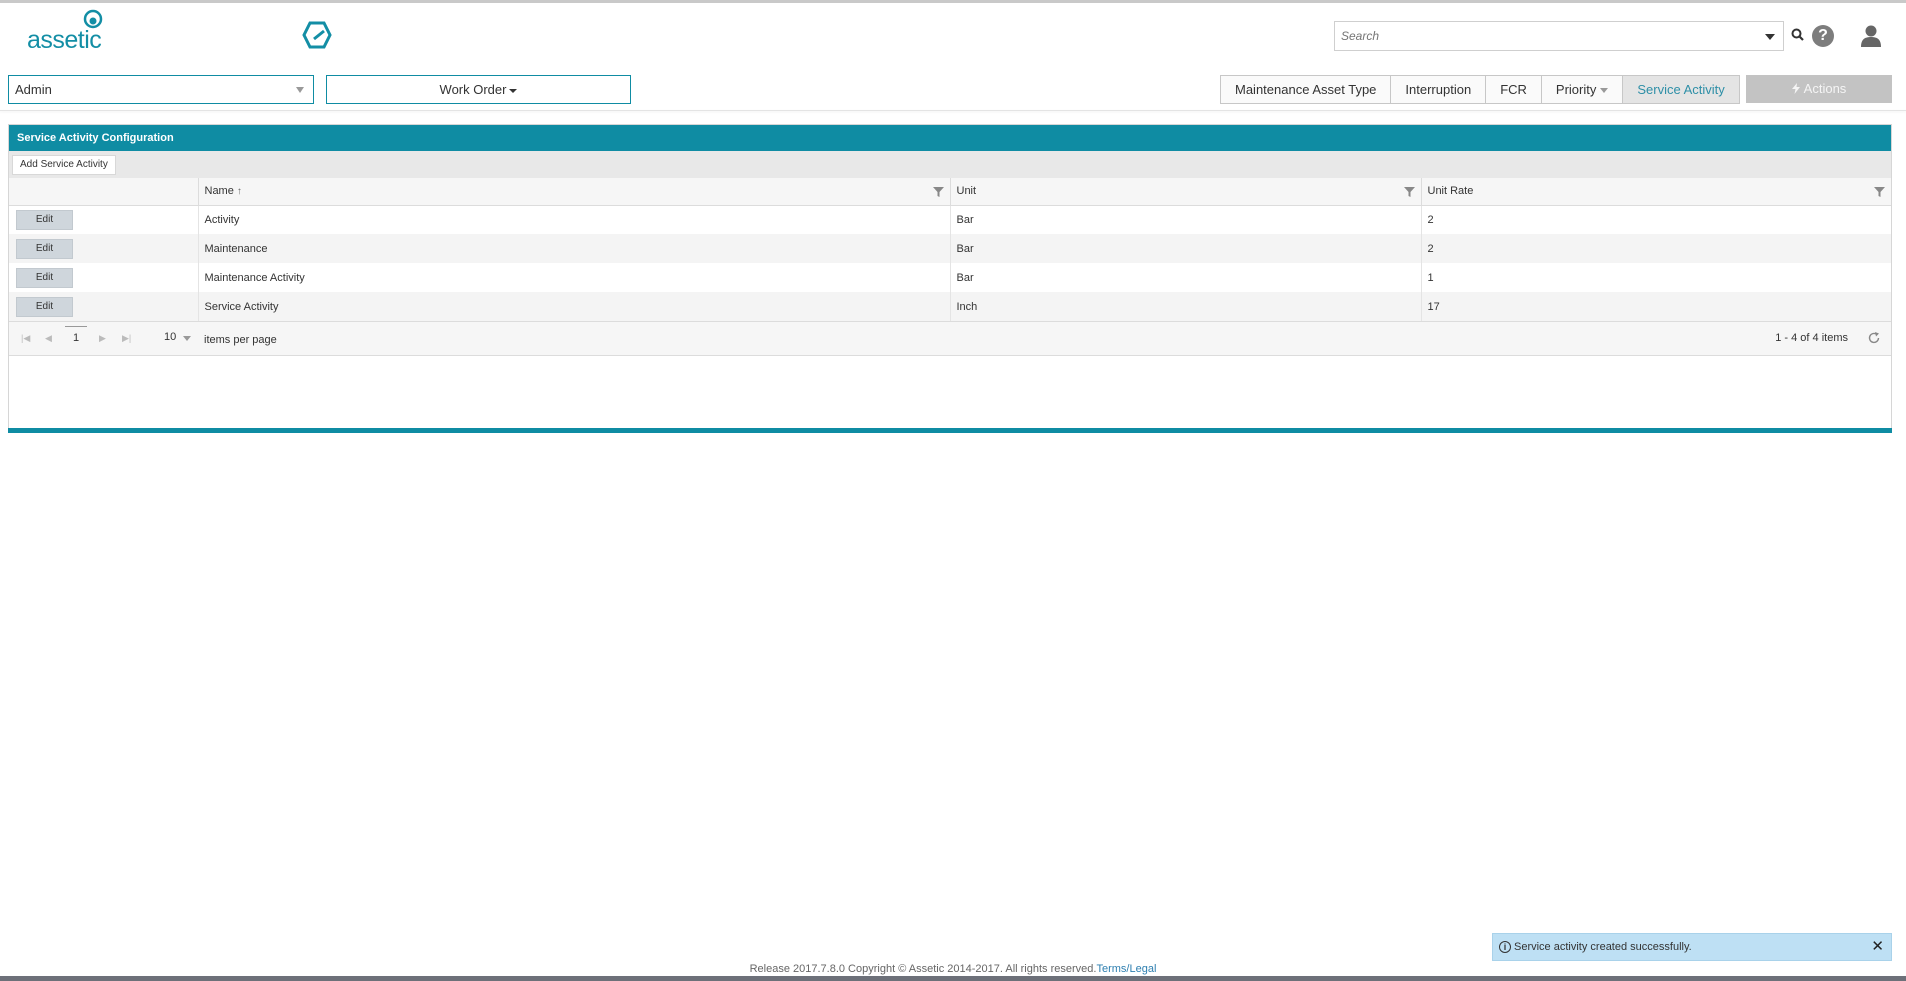  What do you see at coordinates (170, 337) in the screenshot?
I see `page-size-select: 10` at bounding box center [170, 337].